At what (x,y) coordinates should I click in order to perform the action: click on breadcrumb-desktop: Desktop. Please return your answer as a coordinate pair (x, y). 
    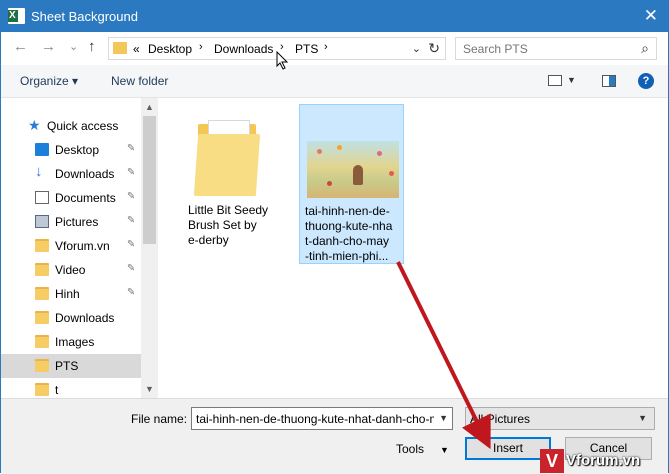
    Looking at the image, I should click on (170, 49).